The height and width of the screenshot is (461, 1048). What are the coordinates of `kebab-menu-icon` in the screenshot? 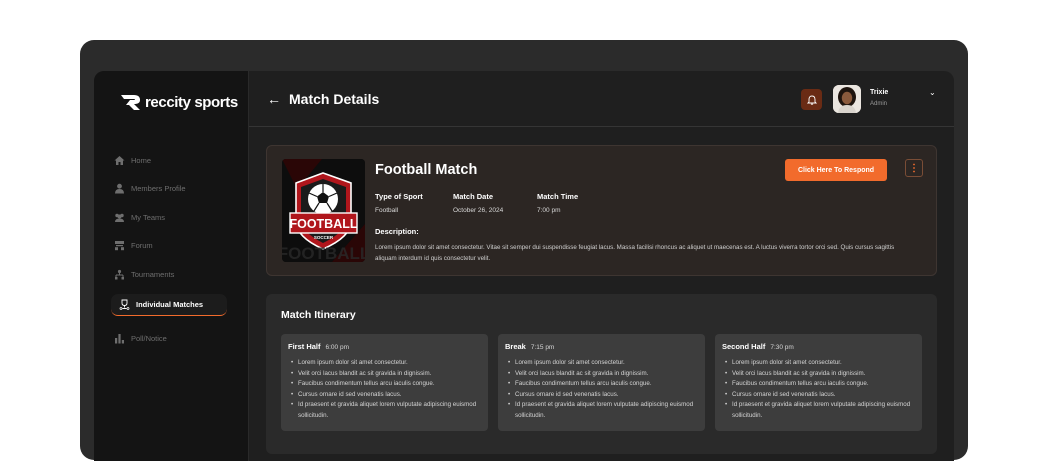 It's located at (914, 168).